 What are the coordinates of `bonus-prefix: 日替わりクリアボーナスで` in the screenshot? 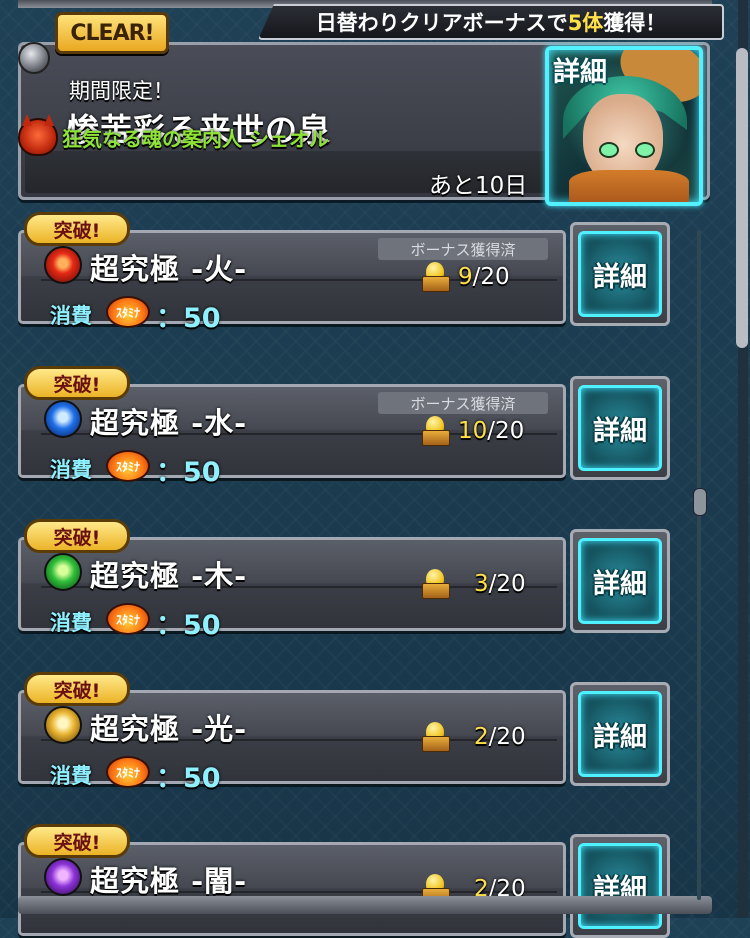 It's located at (441, 23).